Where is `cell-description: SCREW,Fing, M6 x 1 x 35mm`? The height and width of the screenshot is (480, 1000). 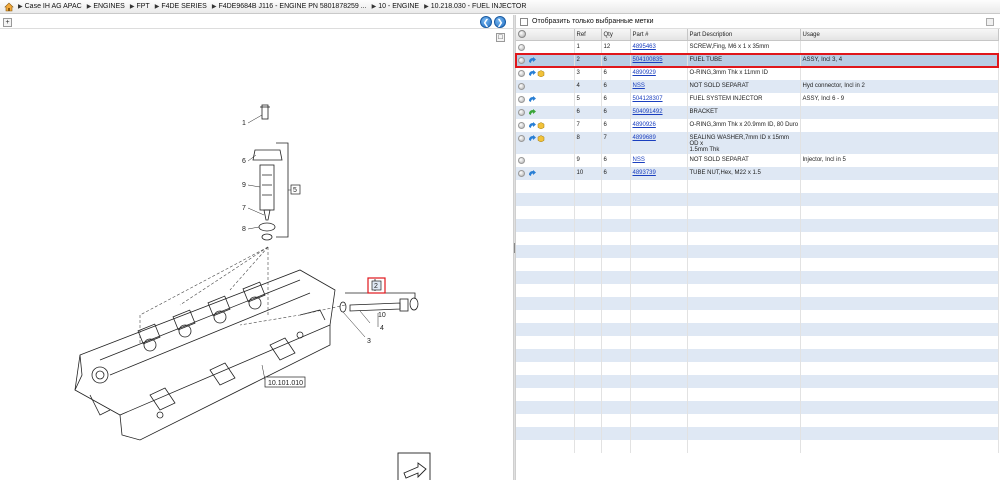 cell-description: SCREW,Fing, M6 x 1 x 35mm is located at coordinates (744, 47).